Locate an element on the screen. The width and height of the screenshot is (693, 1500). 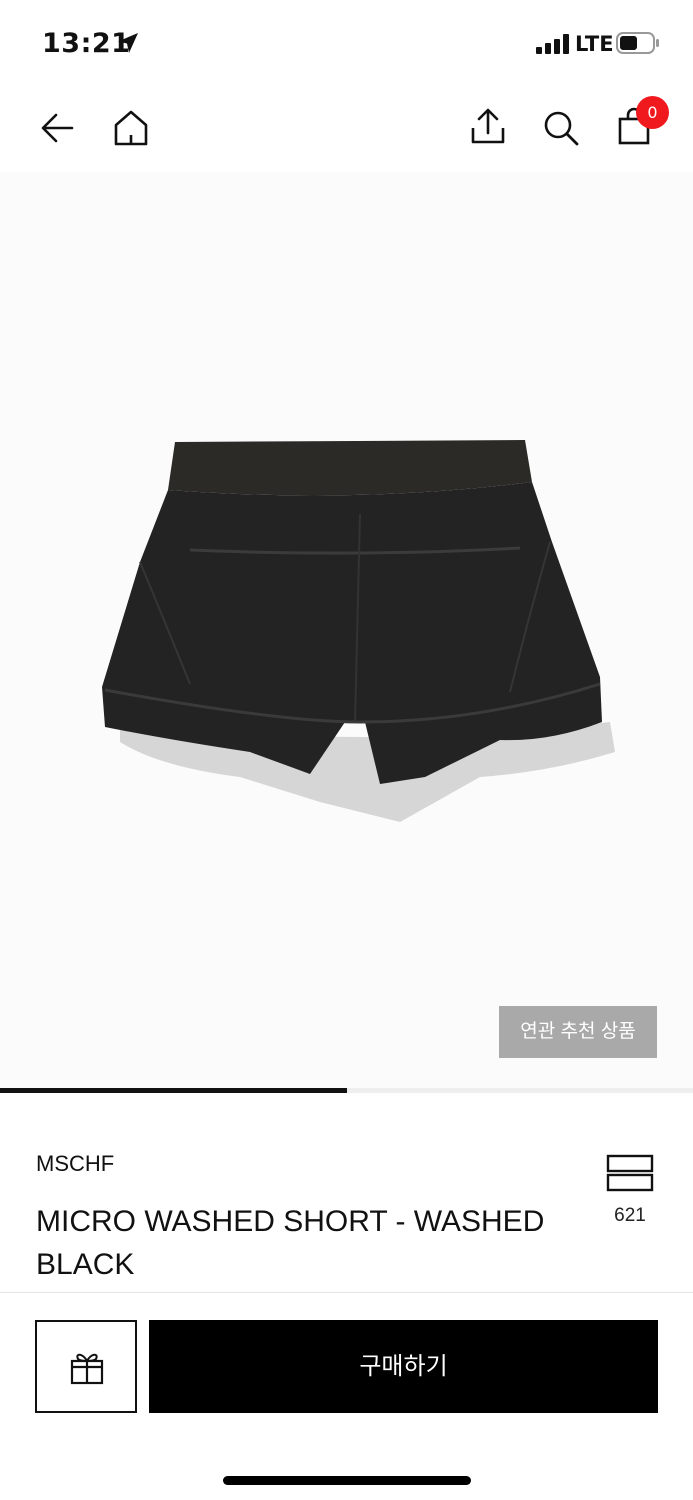
location-arrow-icon is located at coordinates (128, 43).